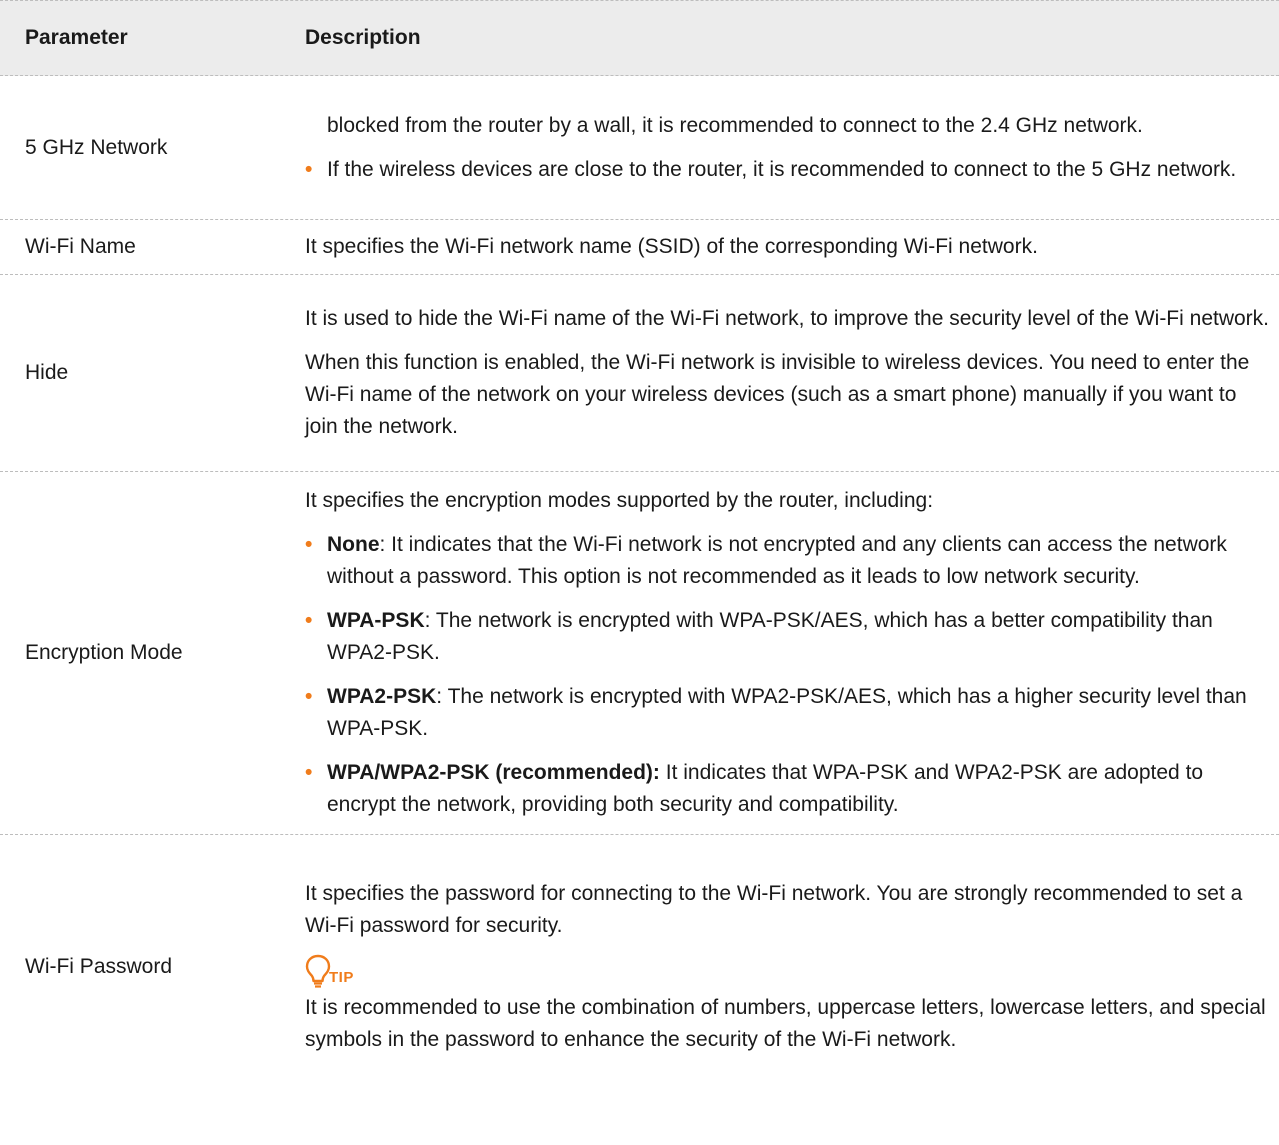 The height and width of the screenshot is (1145, 1279). What do you see at coordinates (96, 147) in the screenshot?
I see `param-5ghz: 5 GHz Network` at bounding box center [96, 147].